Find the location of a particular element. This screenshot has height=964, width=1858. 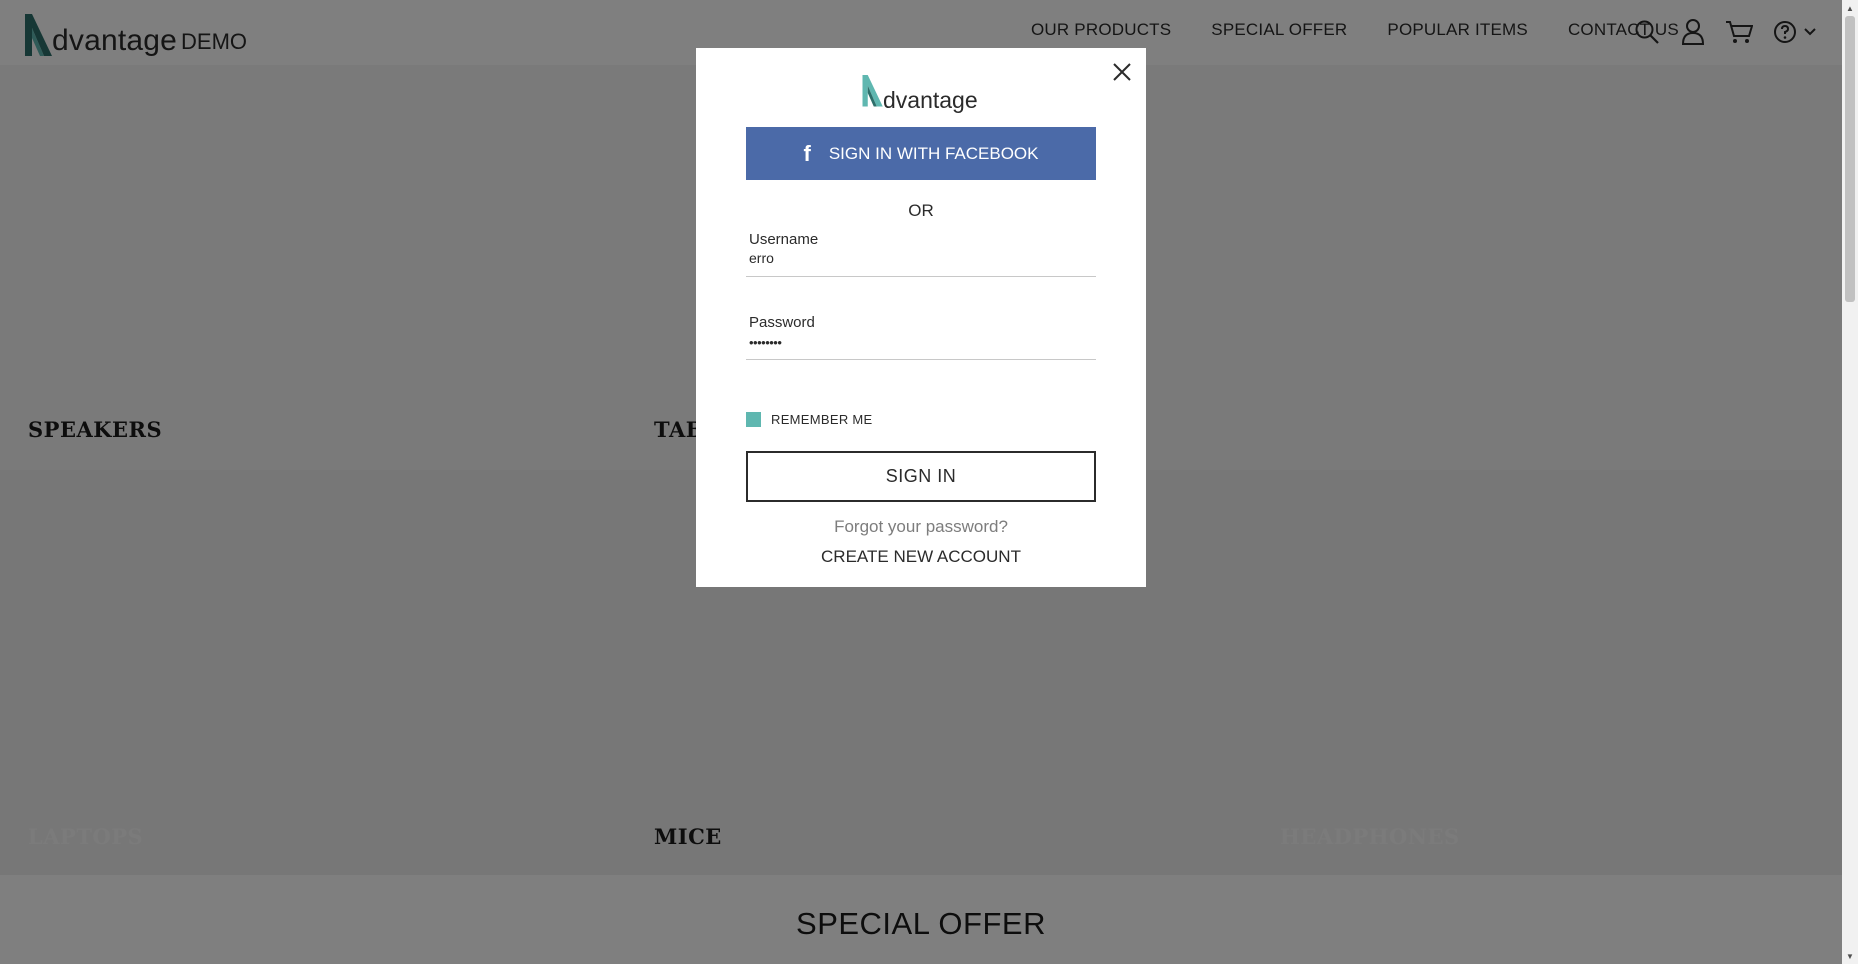

modal-logo: dvantage is located at coordinates (919, 92).